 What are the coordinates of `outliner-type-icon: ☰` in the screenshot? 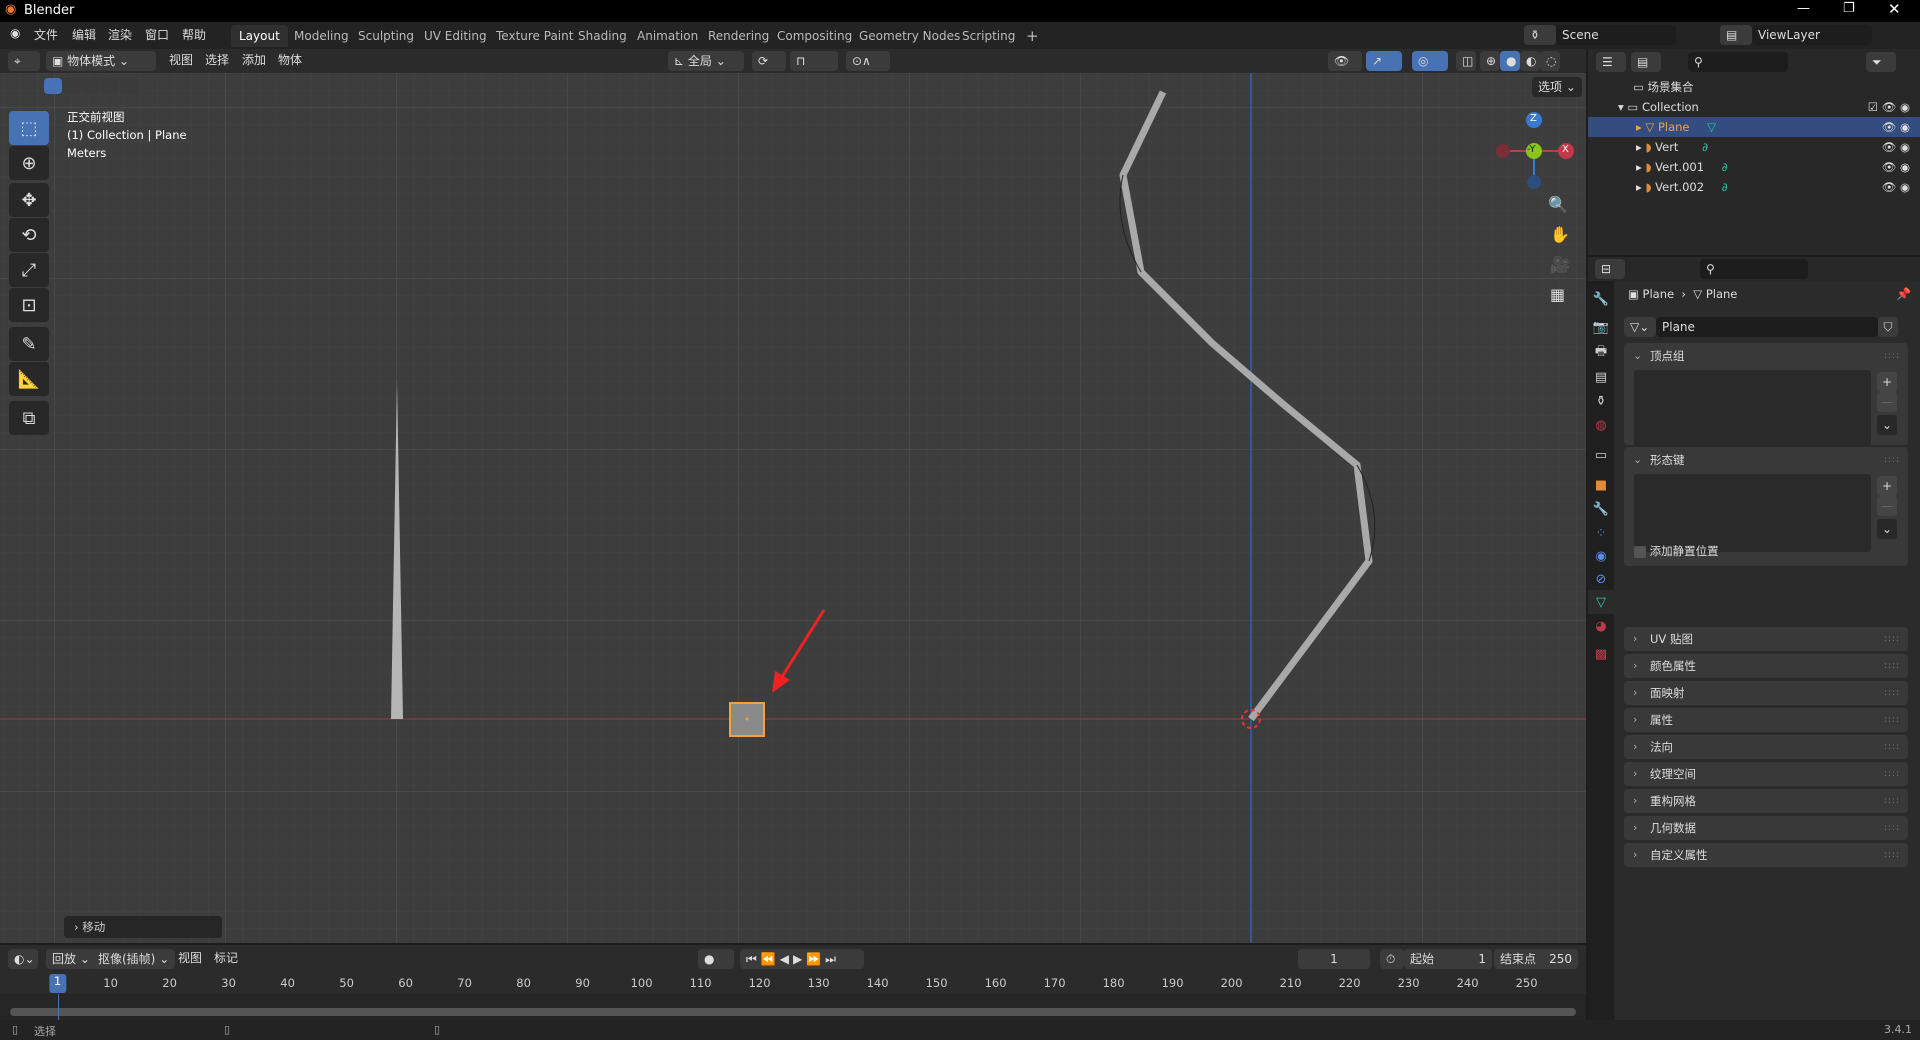 It's located at (1611, 62).